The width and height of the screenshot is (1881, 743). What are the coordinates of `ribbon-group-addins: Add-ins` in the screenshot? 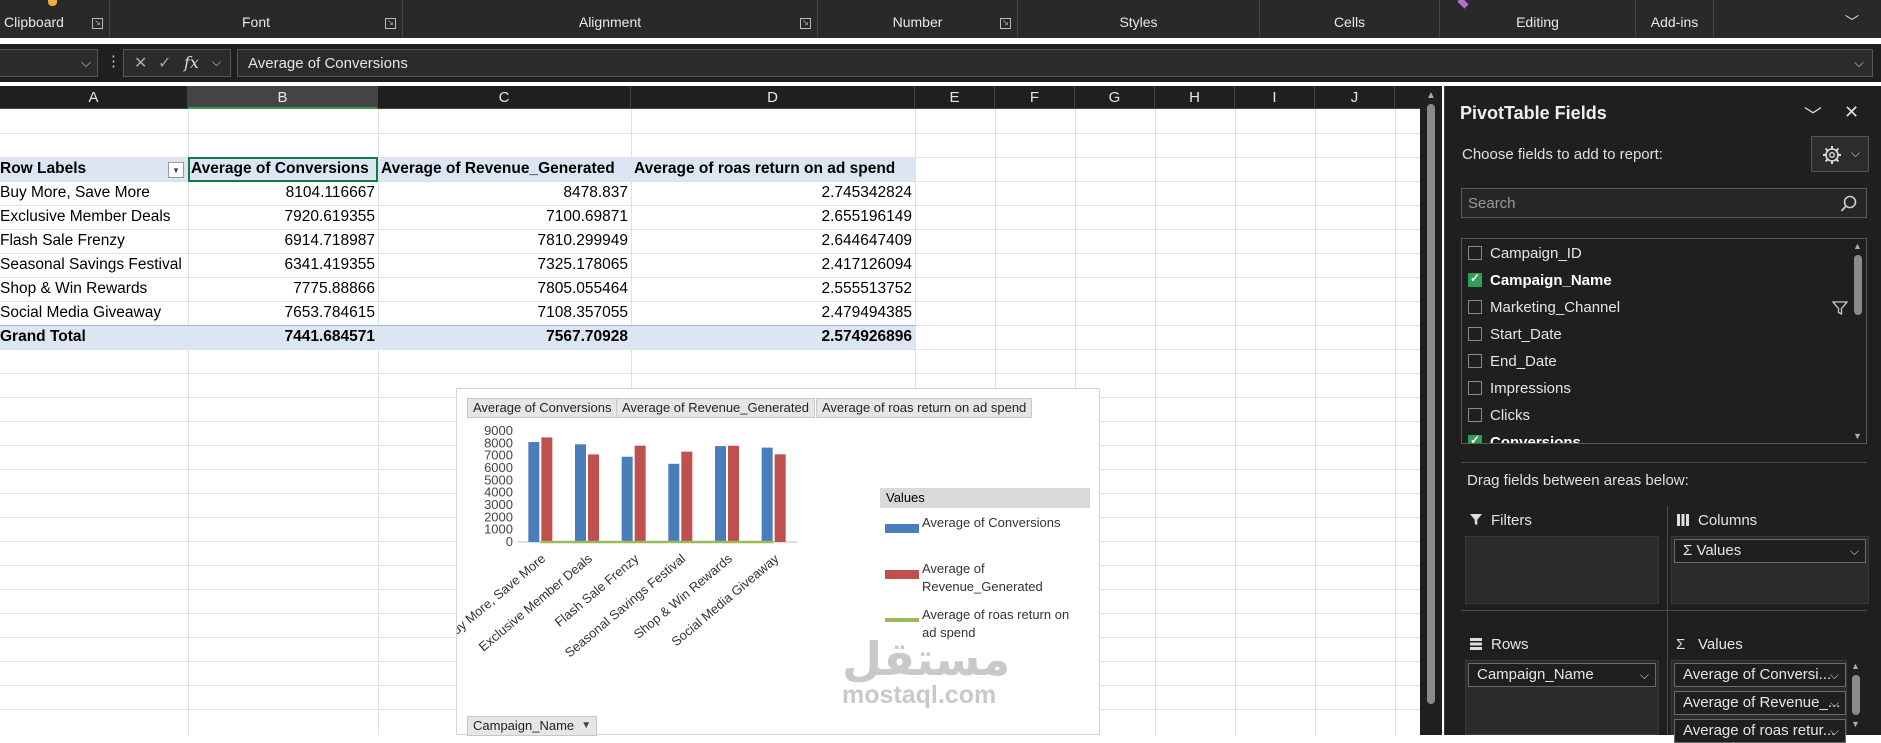 It's located at (1675, 19).